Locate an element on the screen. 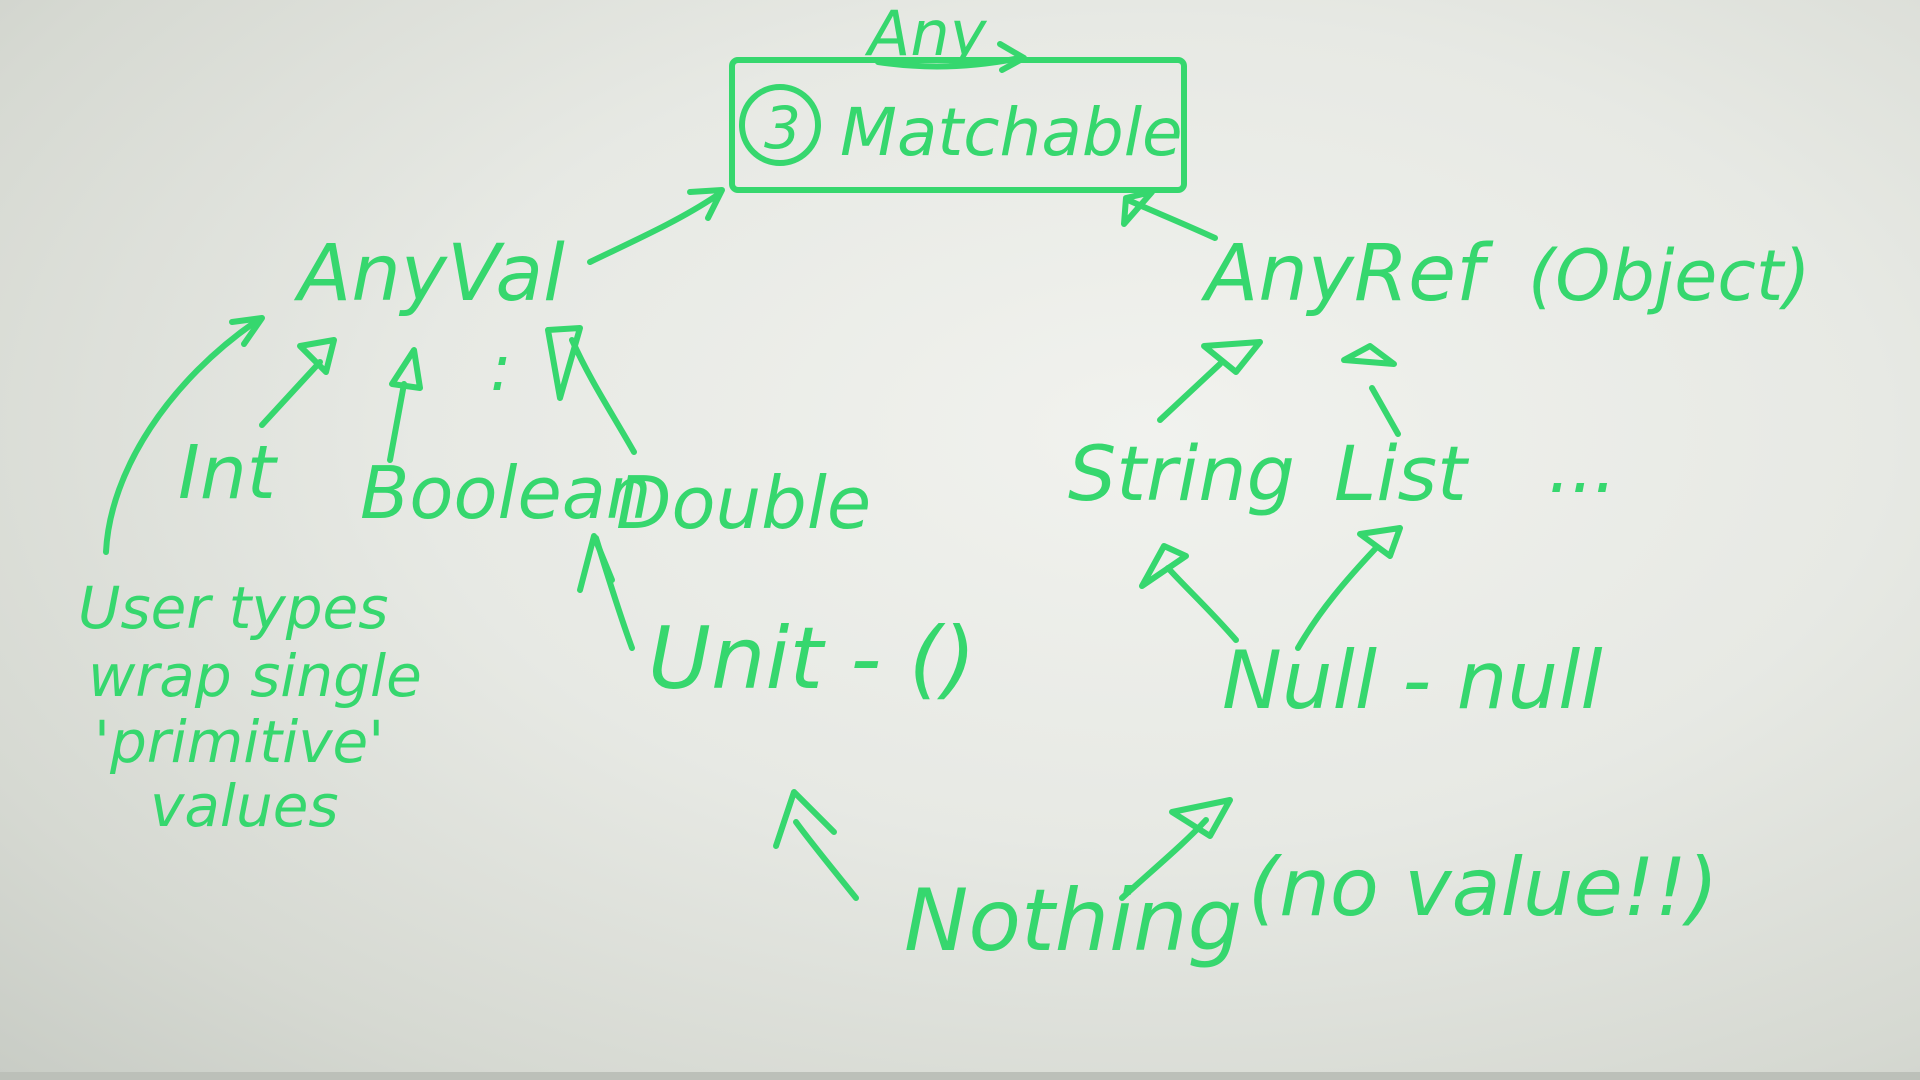 The height and width of the screenshot is (1080, 1920). int-to-anyval-edge is located at coordinates (291, 393).